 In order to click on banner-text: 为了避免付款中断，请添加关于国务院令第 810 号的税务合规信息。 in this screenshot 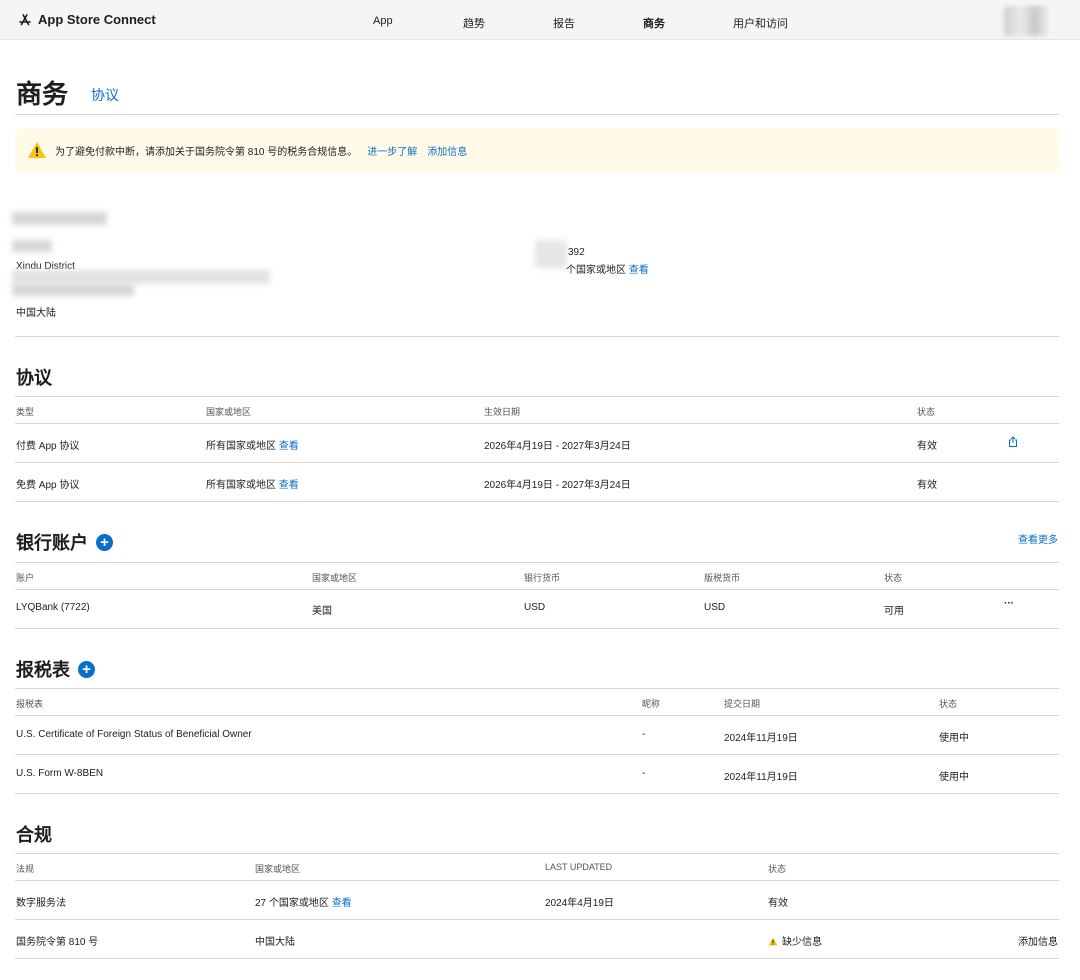, I will do `click(206, 152)`.